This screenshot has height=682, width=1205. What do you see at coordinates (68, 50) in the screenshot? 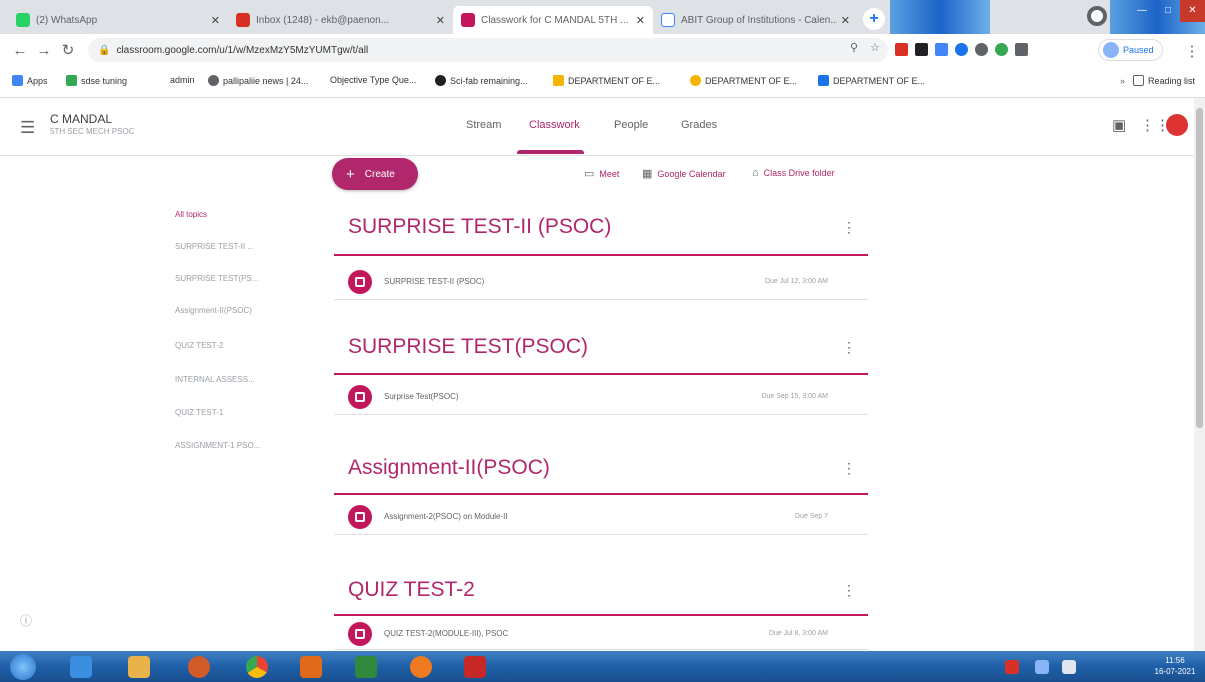
I see `reload-icon: ↻` at bounding box center [68, 50].